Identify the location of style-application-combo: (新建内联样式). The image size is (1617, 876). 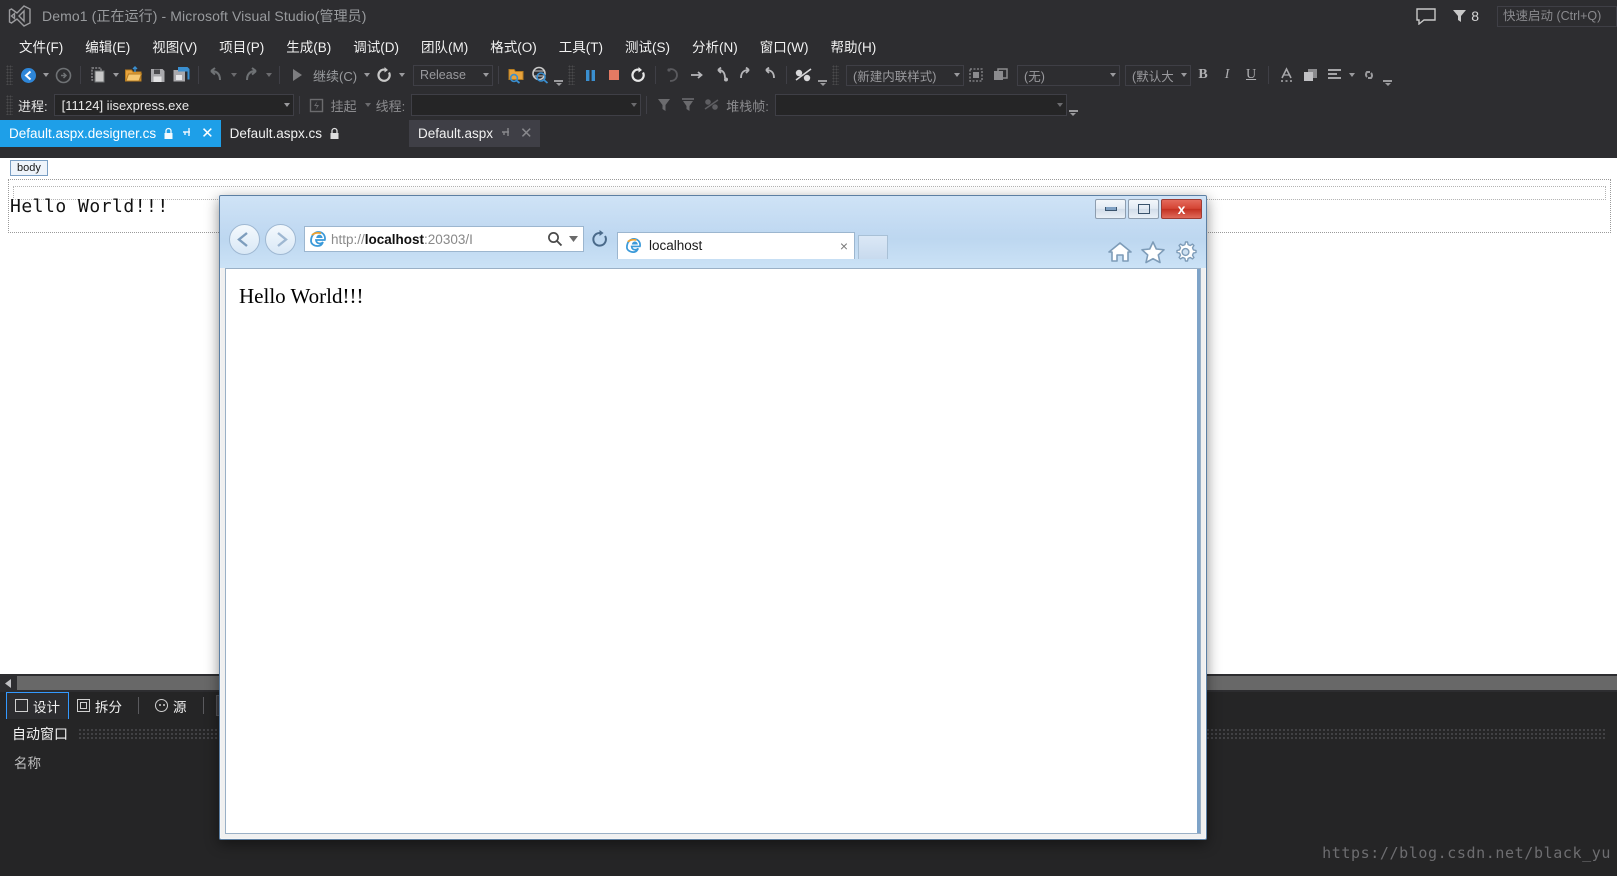
(905, 75).